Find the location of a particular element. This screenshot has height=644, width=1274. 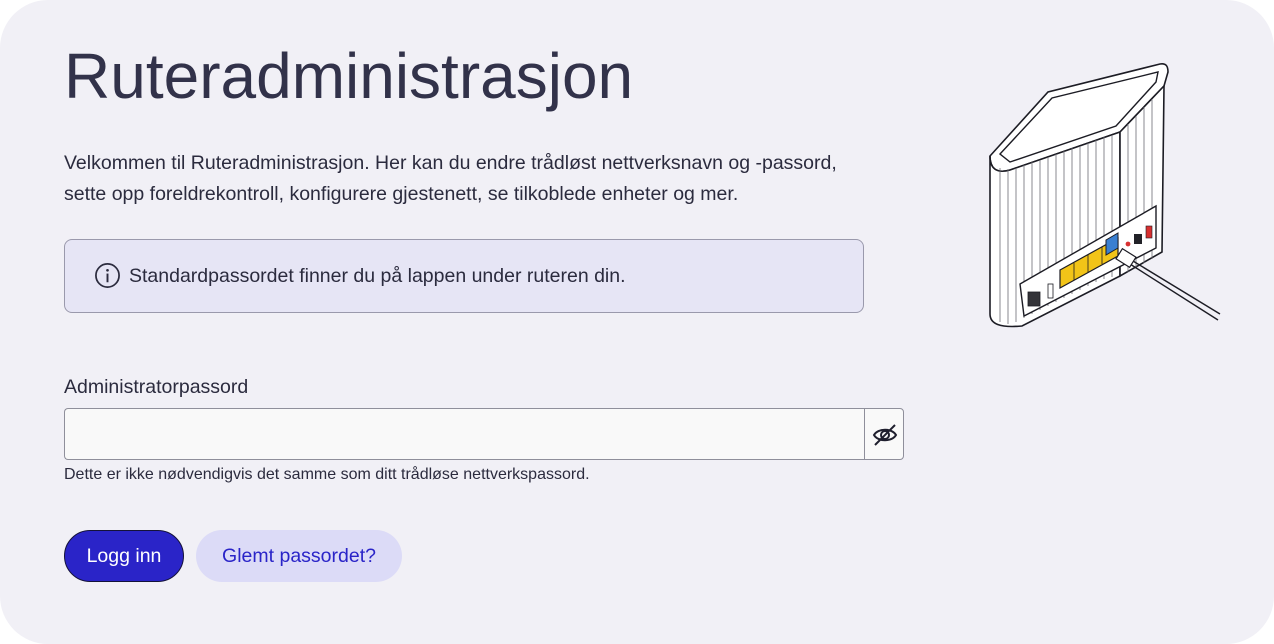

eye-off-icon is located at coordinates (885, 435).